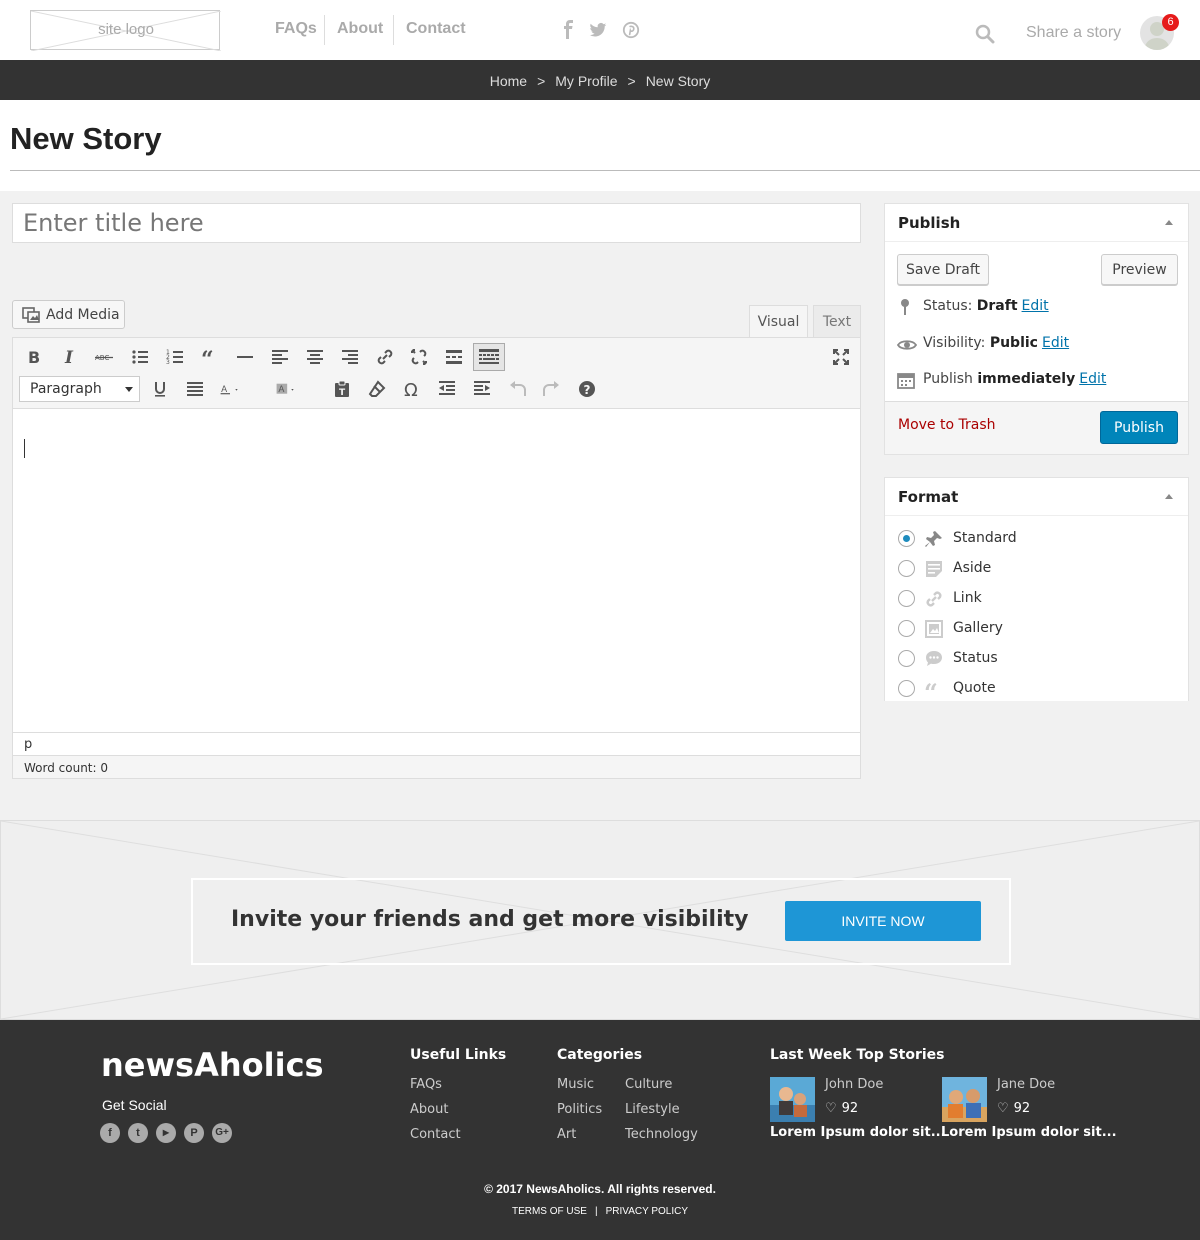 The width and height of the screenshot is (1200, 1240). Describe the element at coordinates (906, 628) in the screenshot. I see `radio-gallery` at that location.